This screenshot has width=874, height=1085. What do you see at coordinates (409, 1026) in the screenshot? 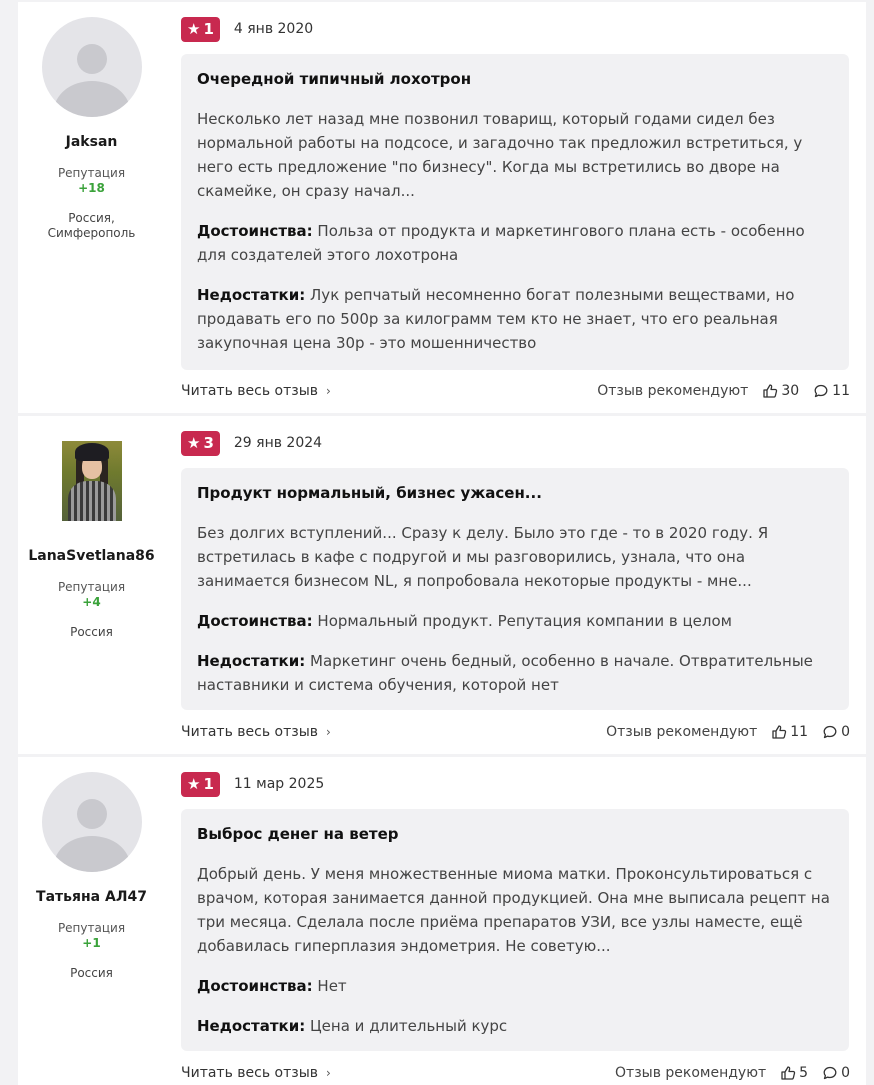
I see `cons-text: Цена и длительный курс` at bounding box center [409, 1026].